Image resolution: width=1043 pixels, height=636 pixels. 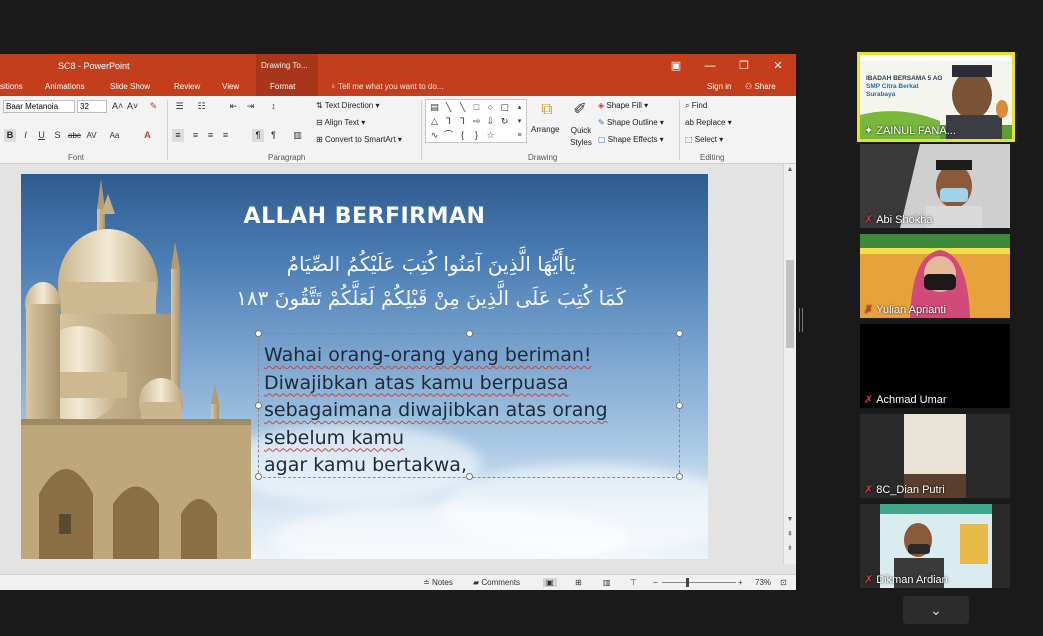 What do you see at coordinates (496, 582) in the screenshot?
I see `comments-button: ▰ Comments` at bounding box center [496, 582].